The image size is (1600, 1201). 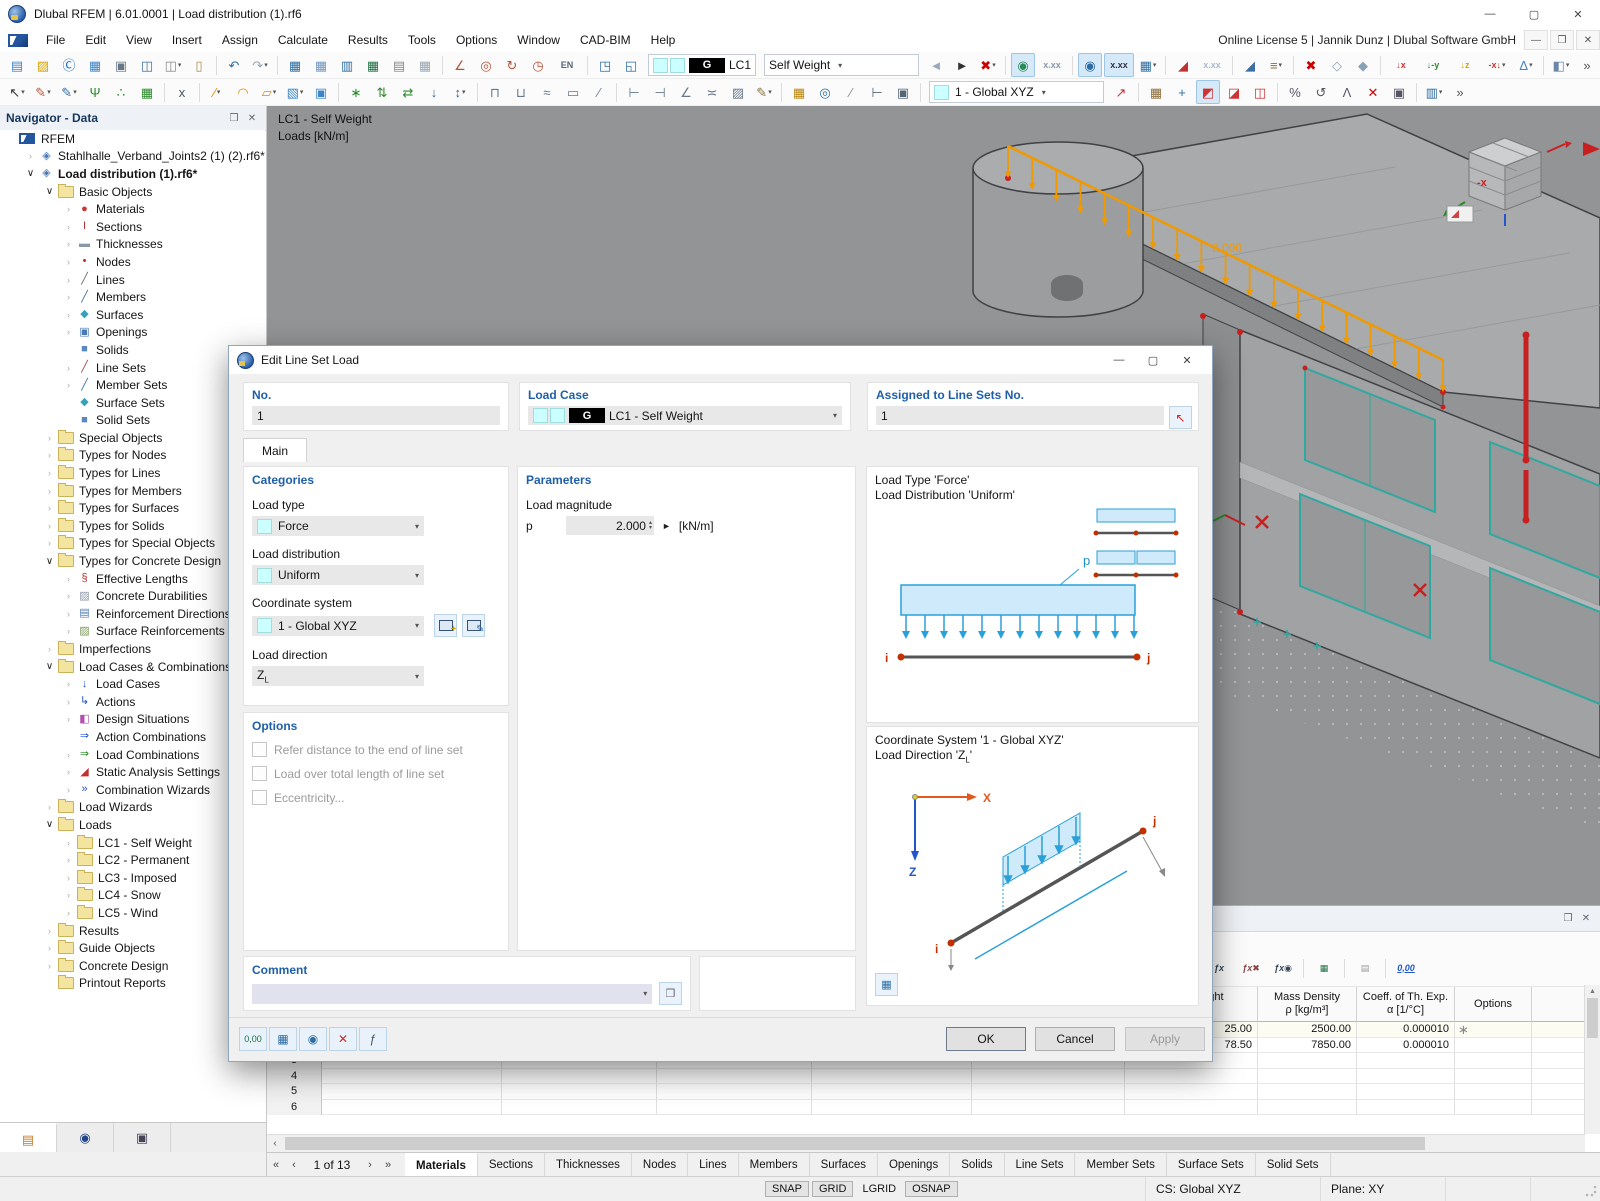 What do you see at coordinates (1406, 1004) in the screenshot?
I see `column-header-coeff-of-th-exp: Coeff. of Th. Exp. α [1/°C]` at bounding box center [1406, 1004].